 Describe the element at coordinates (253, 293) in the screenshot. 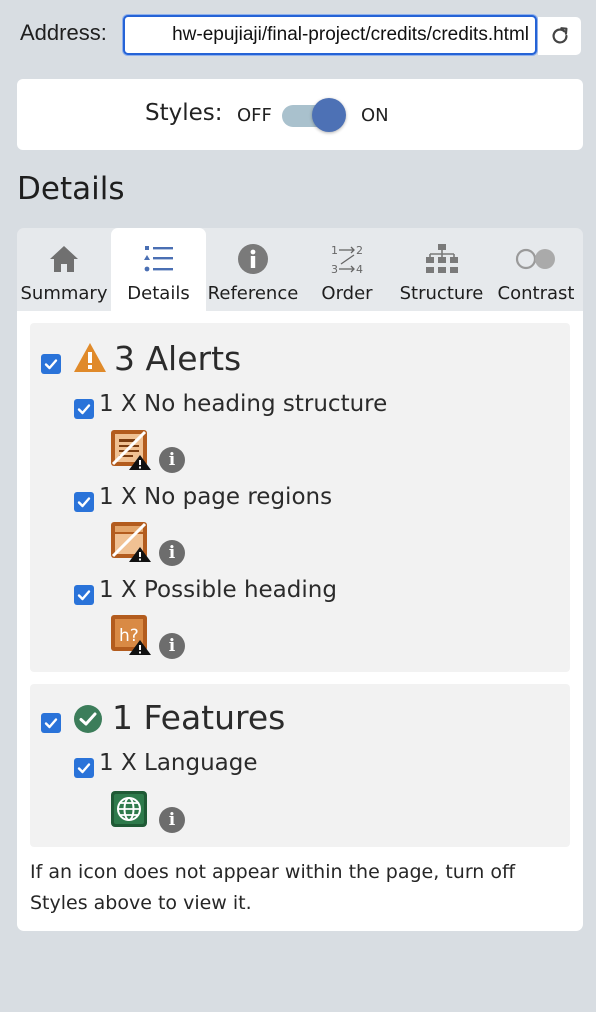

I see `tab-label: Reference` at that location.